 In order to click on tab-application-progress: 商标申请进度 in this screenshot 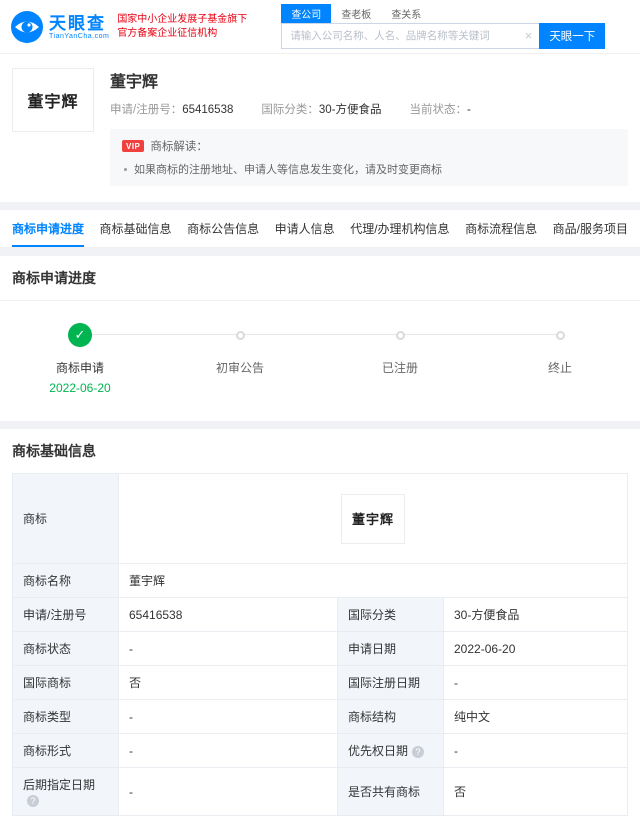, I will do `click(48, 228)`.